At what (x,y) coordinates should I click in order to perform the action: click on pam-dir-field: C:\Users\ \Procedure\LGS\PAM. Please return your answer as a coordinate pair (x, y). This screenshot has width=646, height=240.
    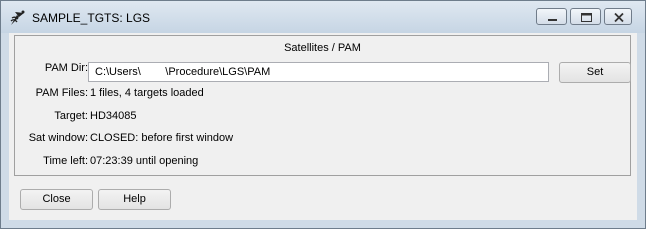
    Looking at the image, I should click on (318, 72).